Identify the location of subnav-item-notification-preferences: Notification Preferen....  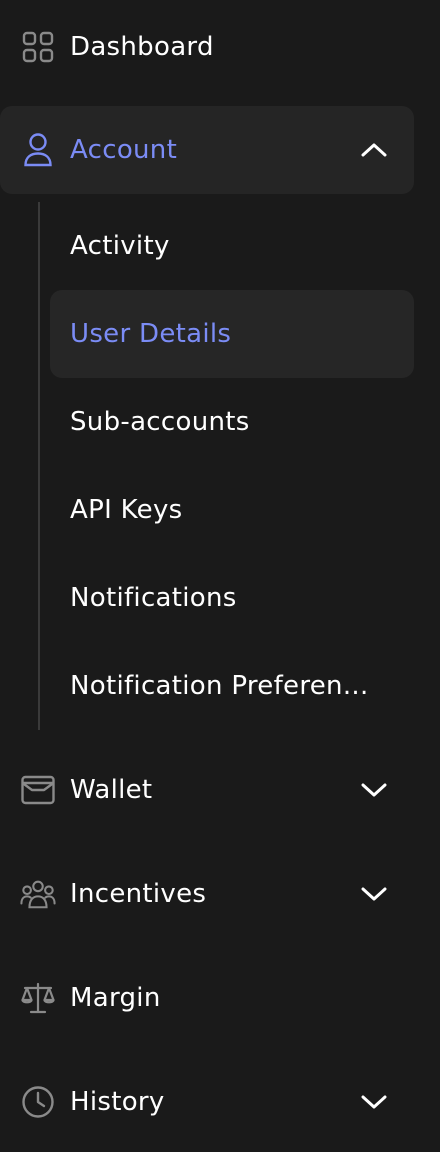
(232, 686).